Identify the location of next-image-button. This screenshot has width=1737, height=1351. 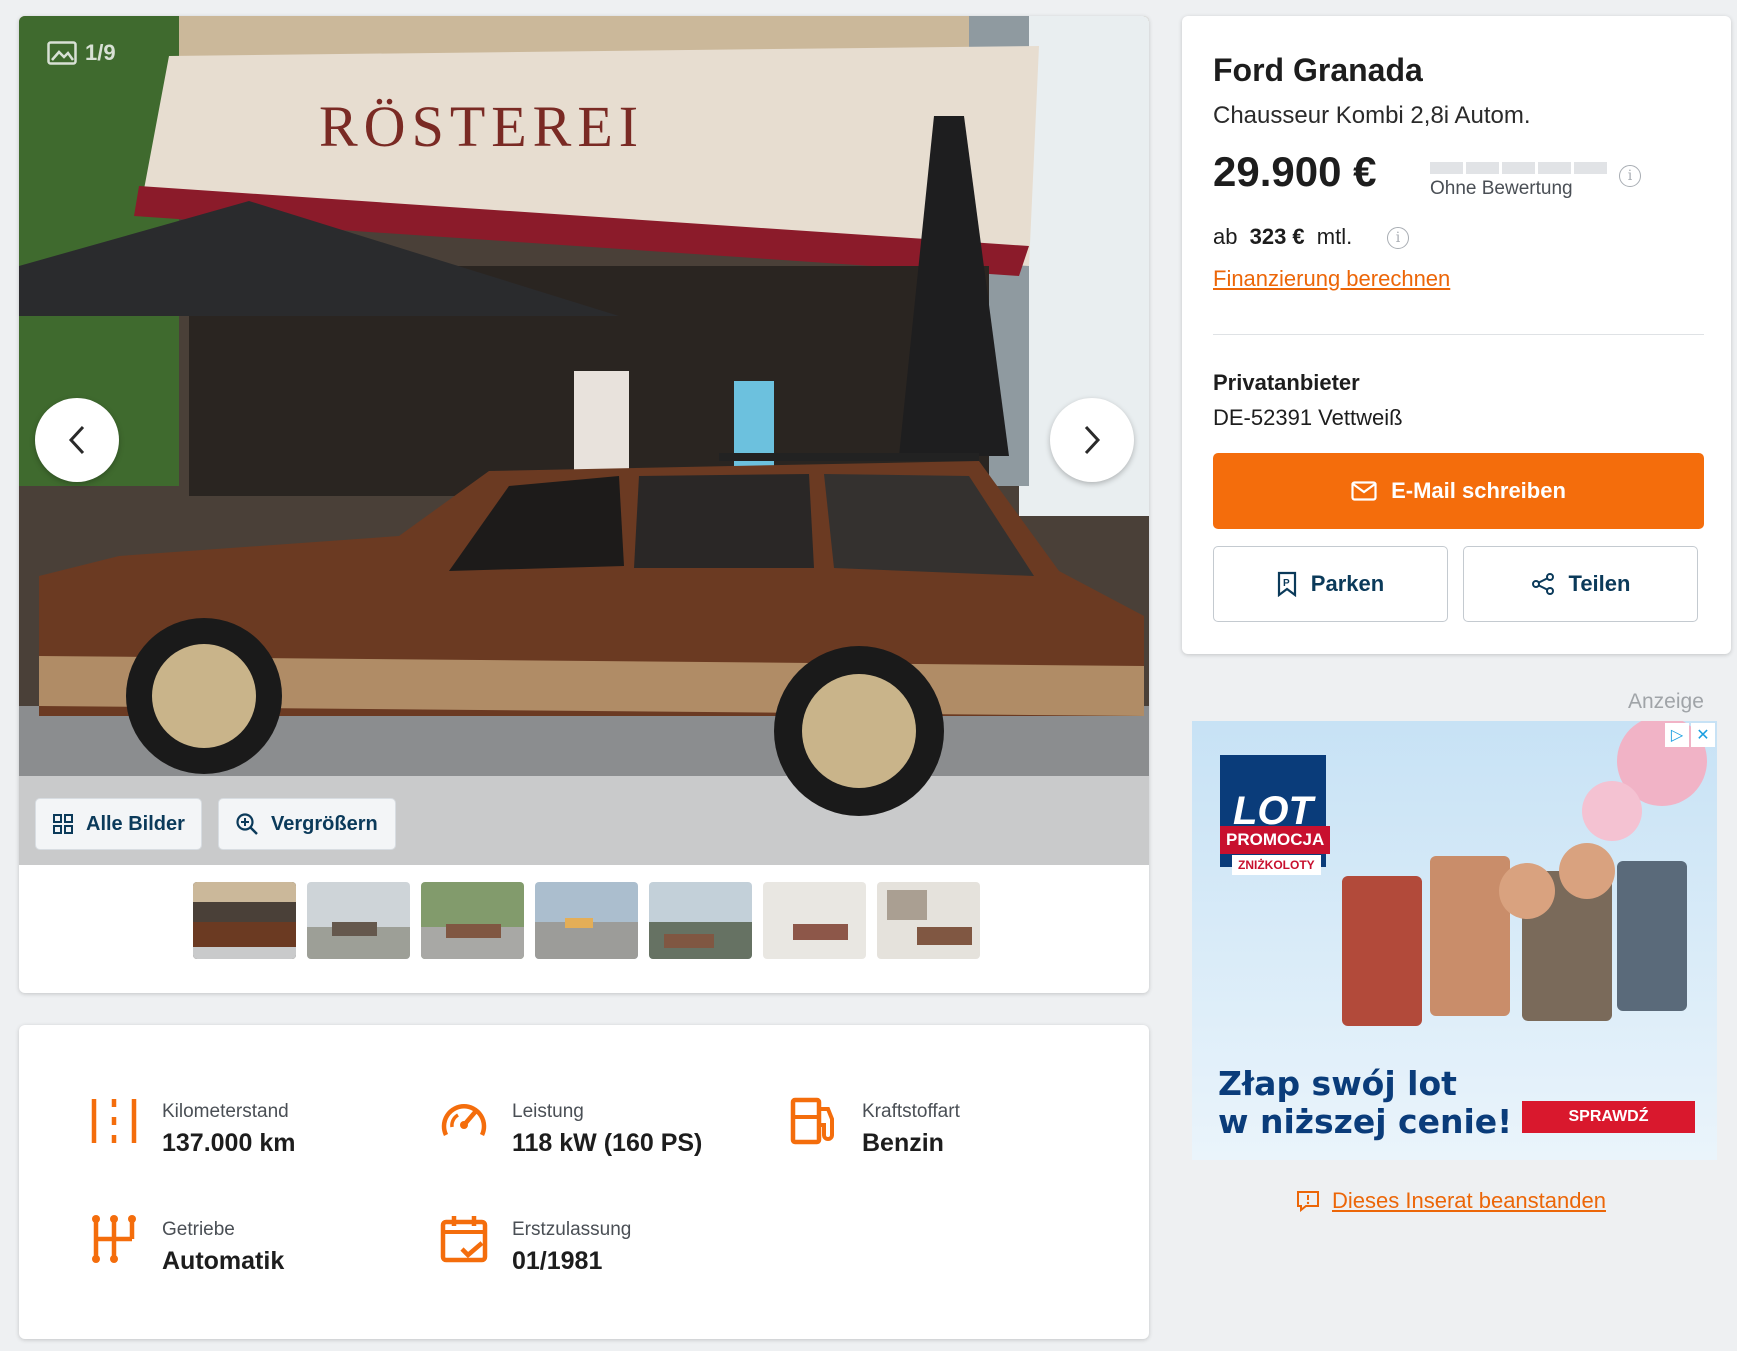
(1092, 440).